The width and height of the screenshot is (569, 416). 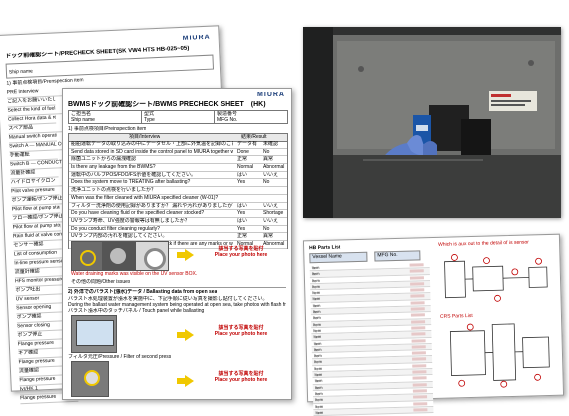 I want to click on item-row: 除菌ユニットからの漏洩確認正常異常, so click(x=178, y=160).